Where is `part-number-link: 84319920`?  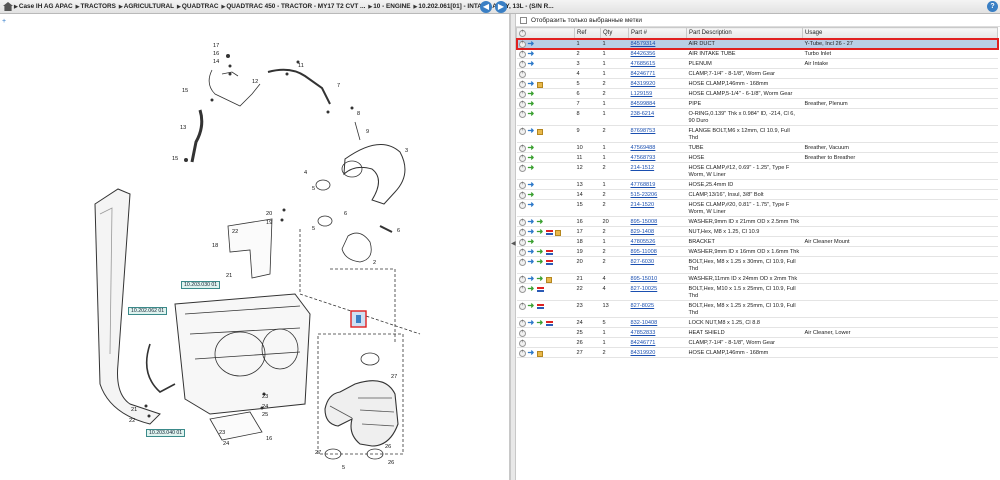
part-number-link: 84319920 is located at coordinates (643, 353).